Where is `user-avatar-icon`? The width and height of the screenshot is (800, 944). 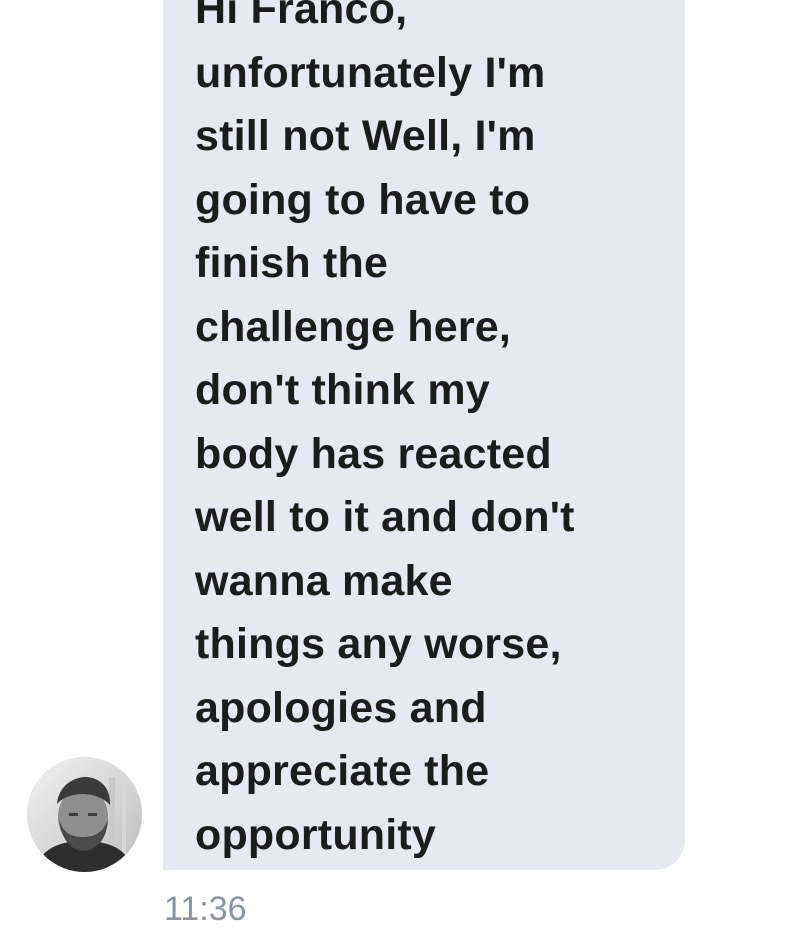
user-avatar-icon is located at coordinates (84, 814).